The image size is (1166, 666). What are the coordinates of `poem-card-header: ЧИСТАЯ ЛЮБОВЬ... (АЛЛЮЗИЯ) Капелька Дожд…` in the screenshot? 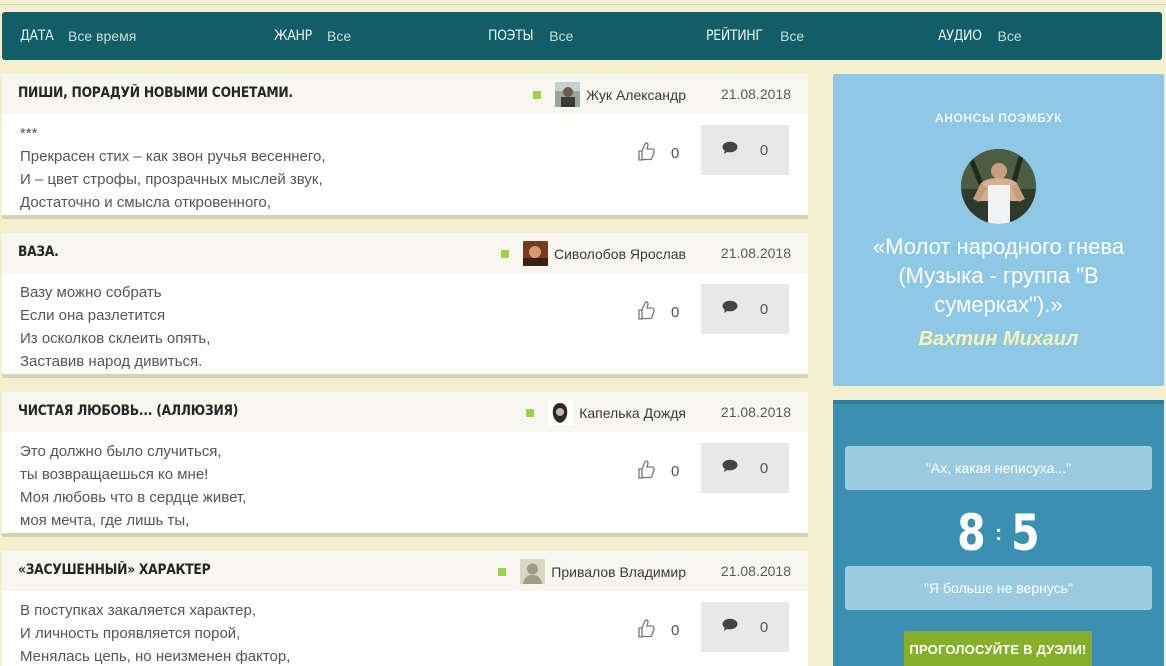 It's located at (405, 412).